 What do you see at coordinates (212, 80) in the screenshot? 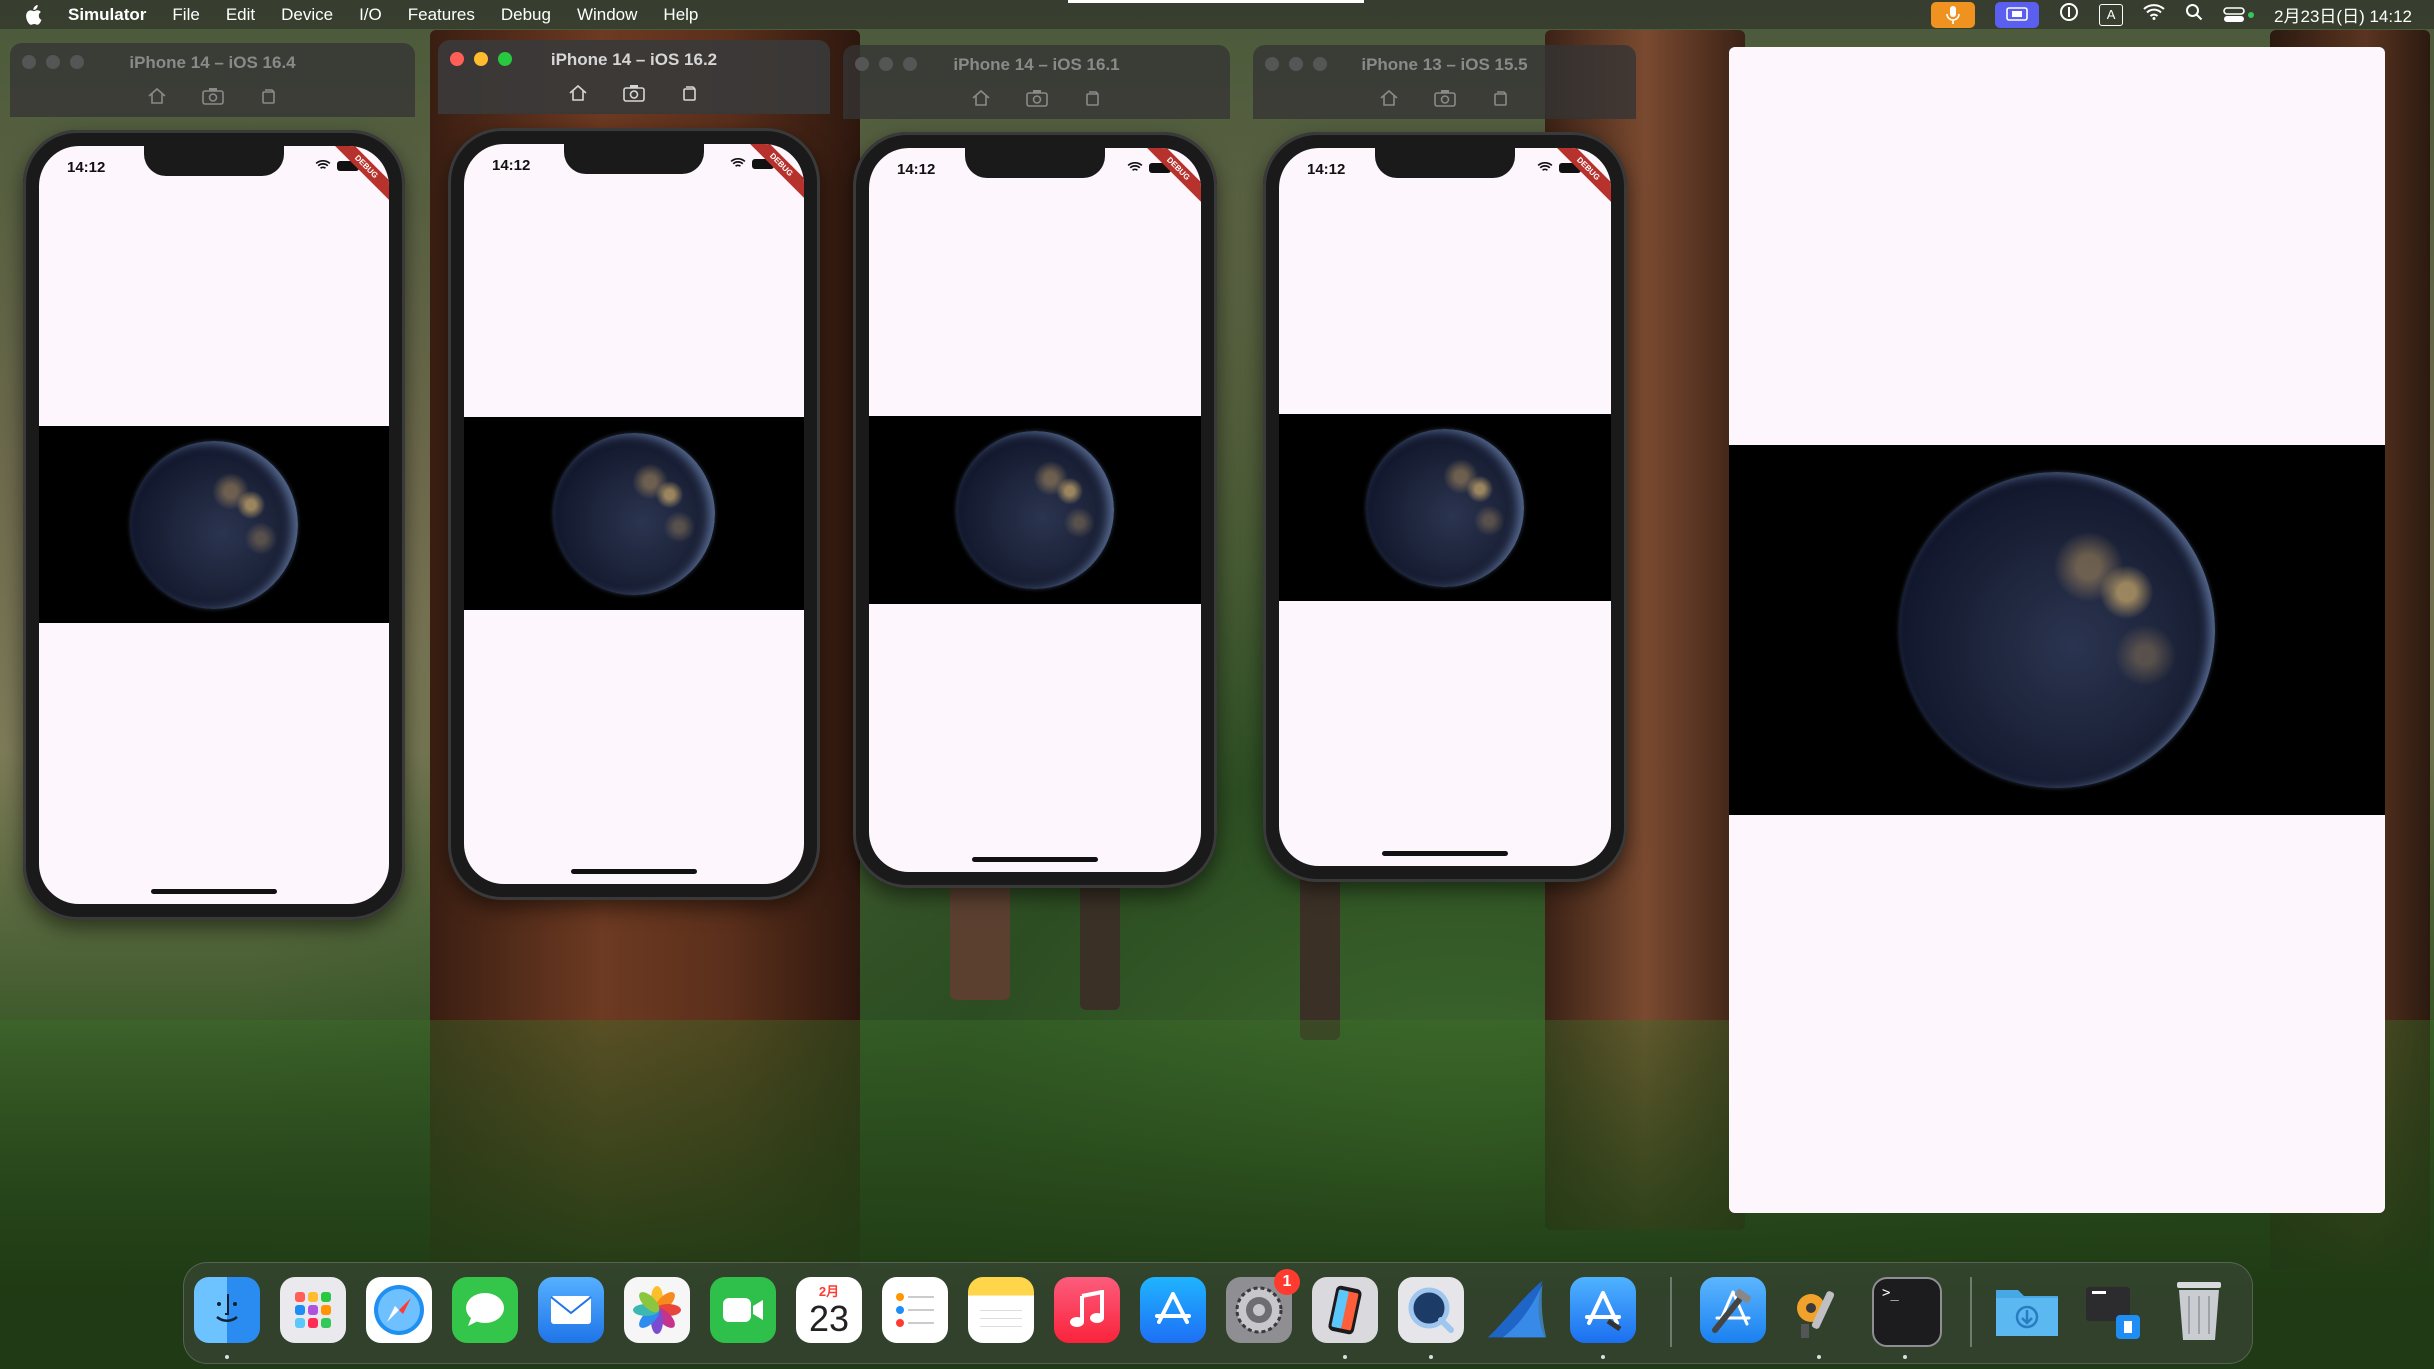
I see `simulator-window-titlebar: iPhone 14 – iOS 16.4` at bounding box center [212, 80].